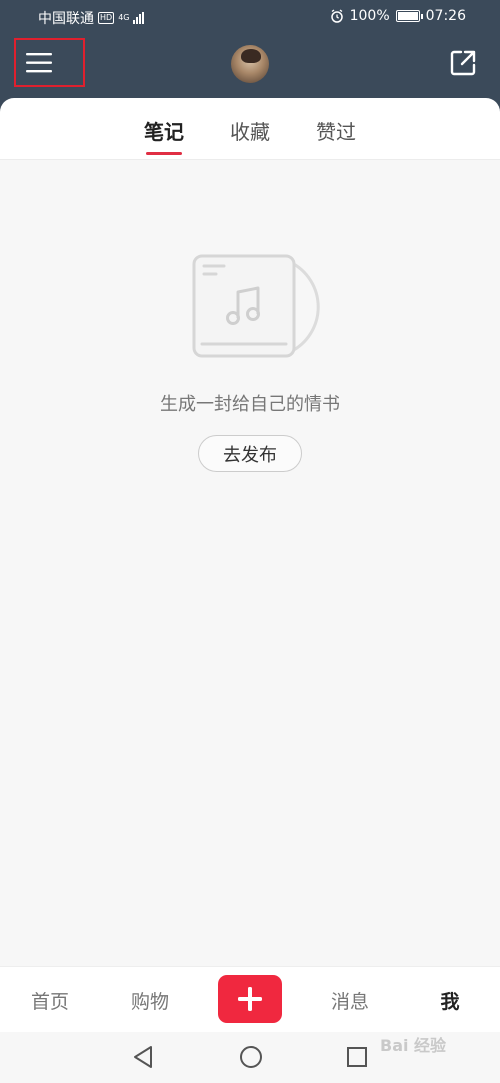  Describe the element at coordinates (250, 453) in the screenshot. I see `publish-button: 去发布` at that location.